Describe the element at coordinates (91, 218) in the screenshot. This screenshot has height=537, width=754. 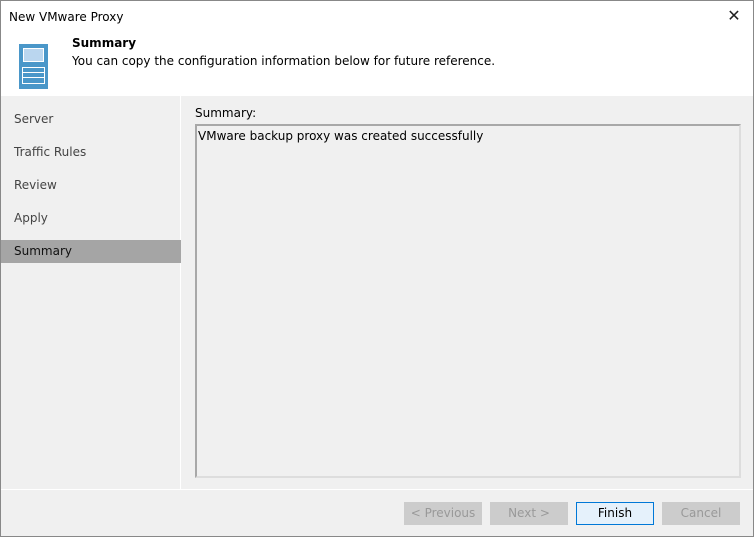
I see `step-apply: Apply` at that location.